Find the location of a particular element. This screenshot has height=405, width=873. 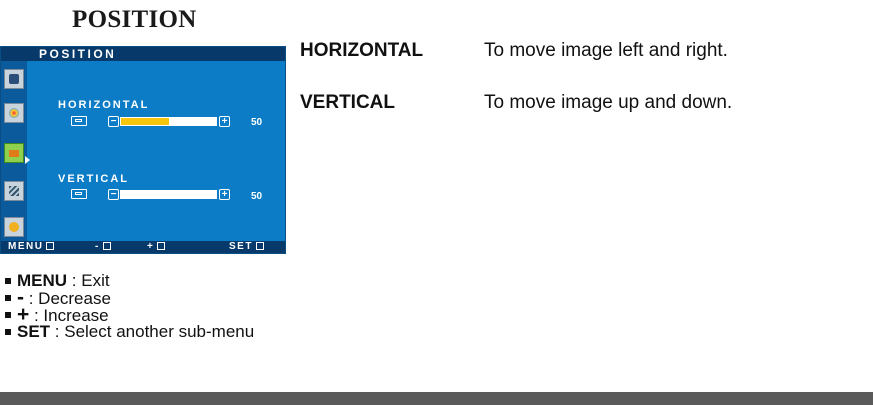

footer-minus-label: - is located at coordinates (97, 246).